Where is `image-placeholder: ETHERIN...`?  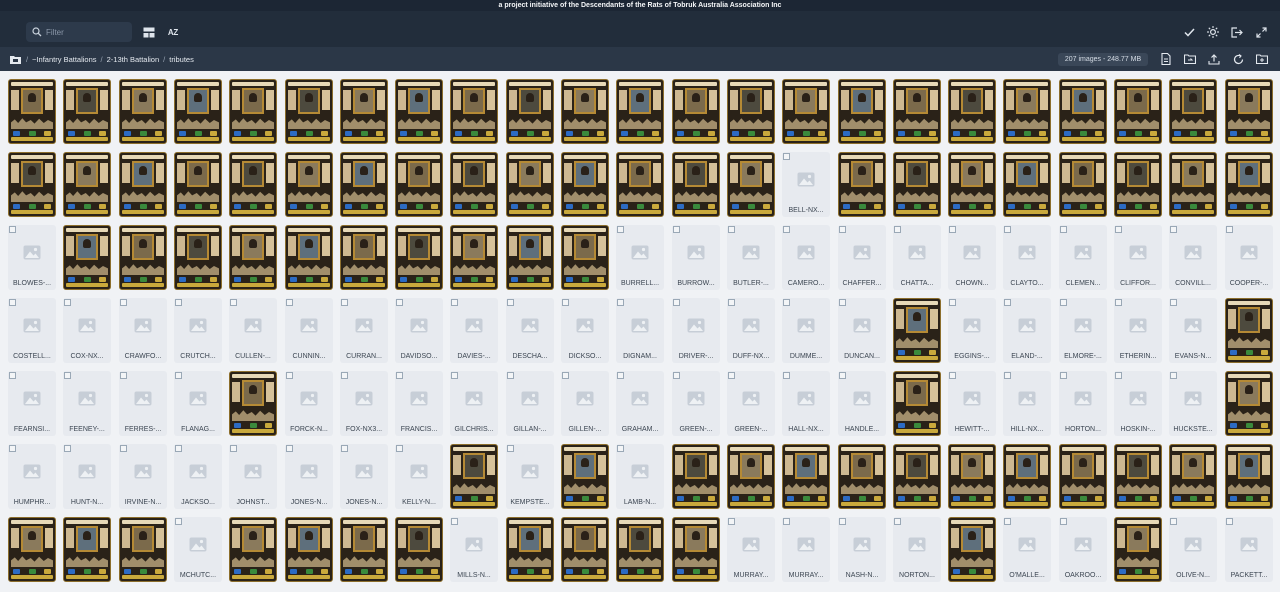 image-placeholder: ETHERIN... is located at coordinates (1138, 330).